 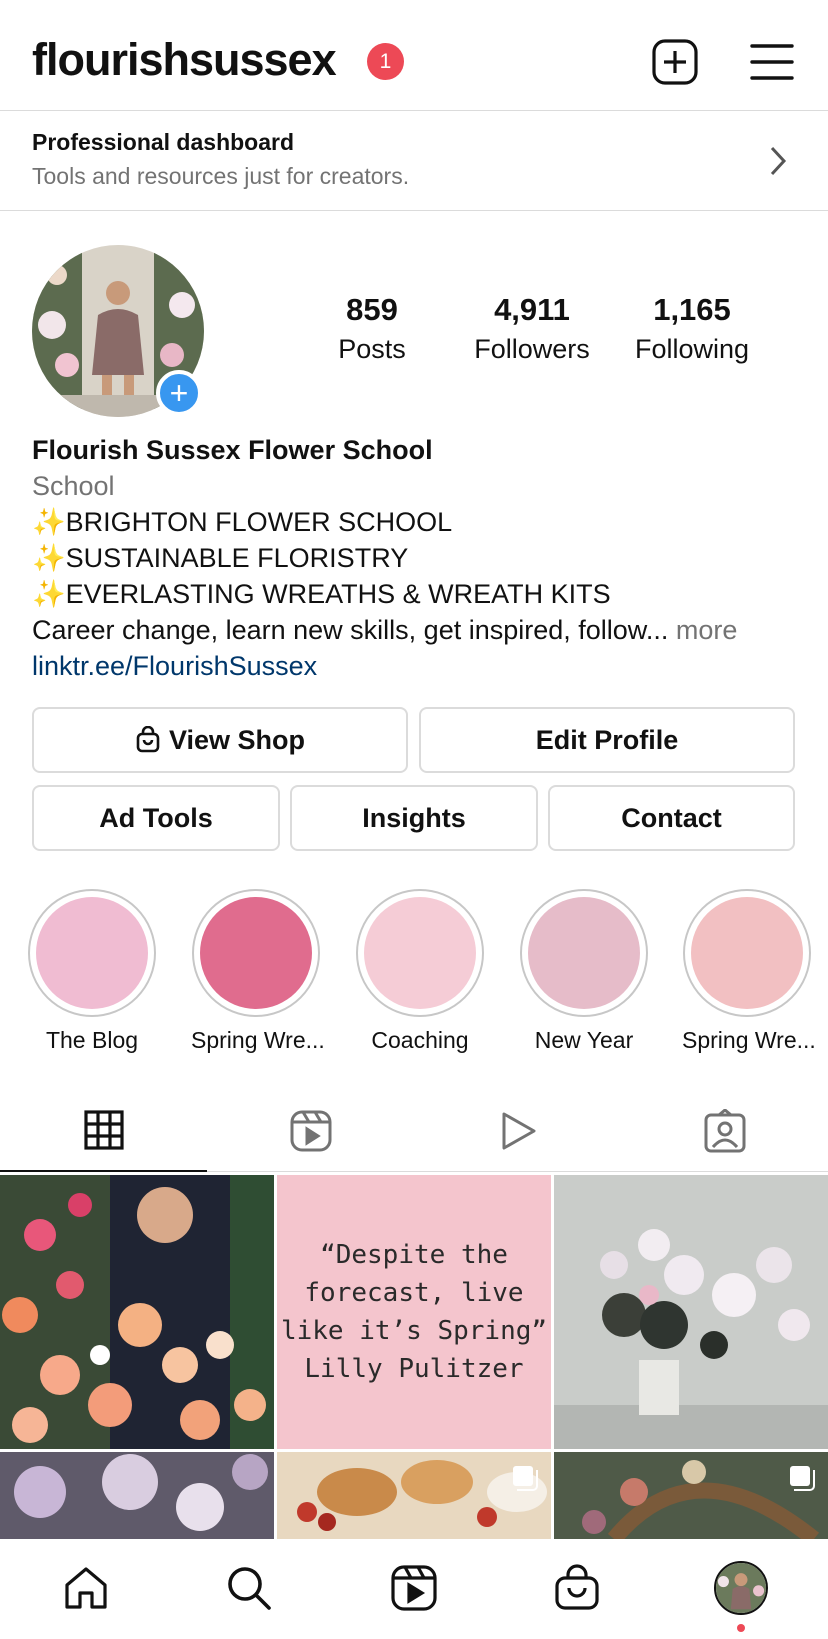 I want to click on tab-videos, so click(x=517, y=1131).